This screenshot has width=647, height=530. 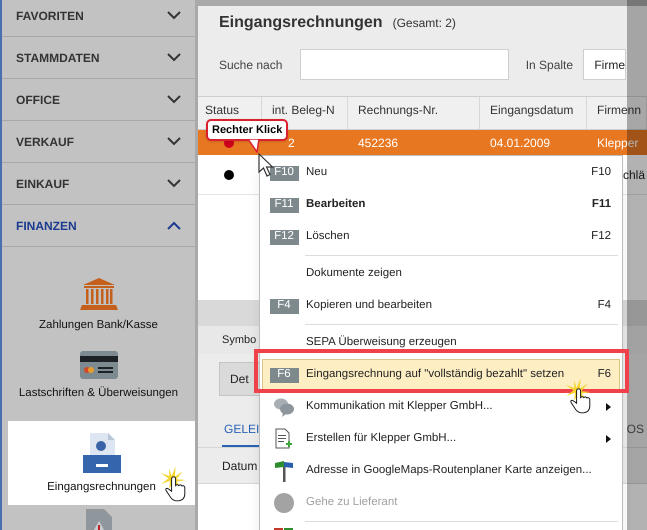 What do you see at coordinates (239, 340) in the screenshot?
I see `symbol-label: Symbo` at bounding box center [239, 340].